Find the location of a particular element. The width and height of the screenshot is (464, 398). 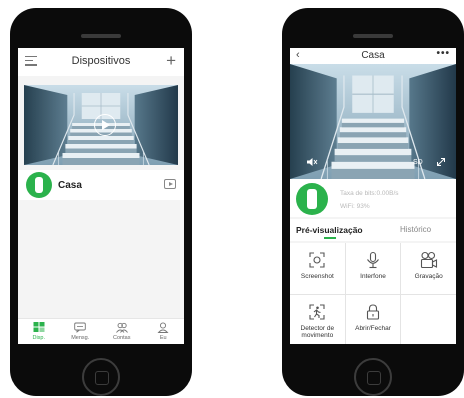

device-list-item: Casa is located at coordinates (101, 185).